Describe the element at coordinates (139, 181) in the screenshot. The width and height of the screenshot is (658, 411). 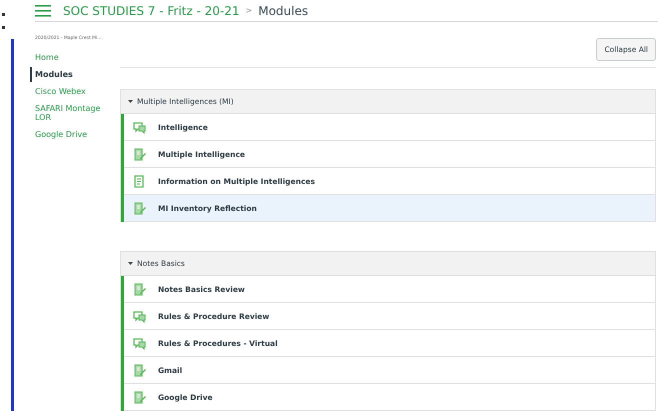
I see `document-icon` at that location.